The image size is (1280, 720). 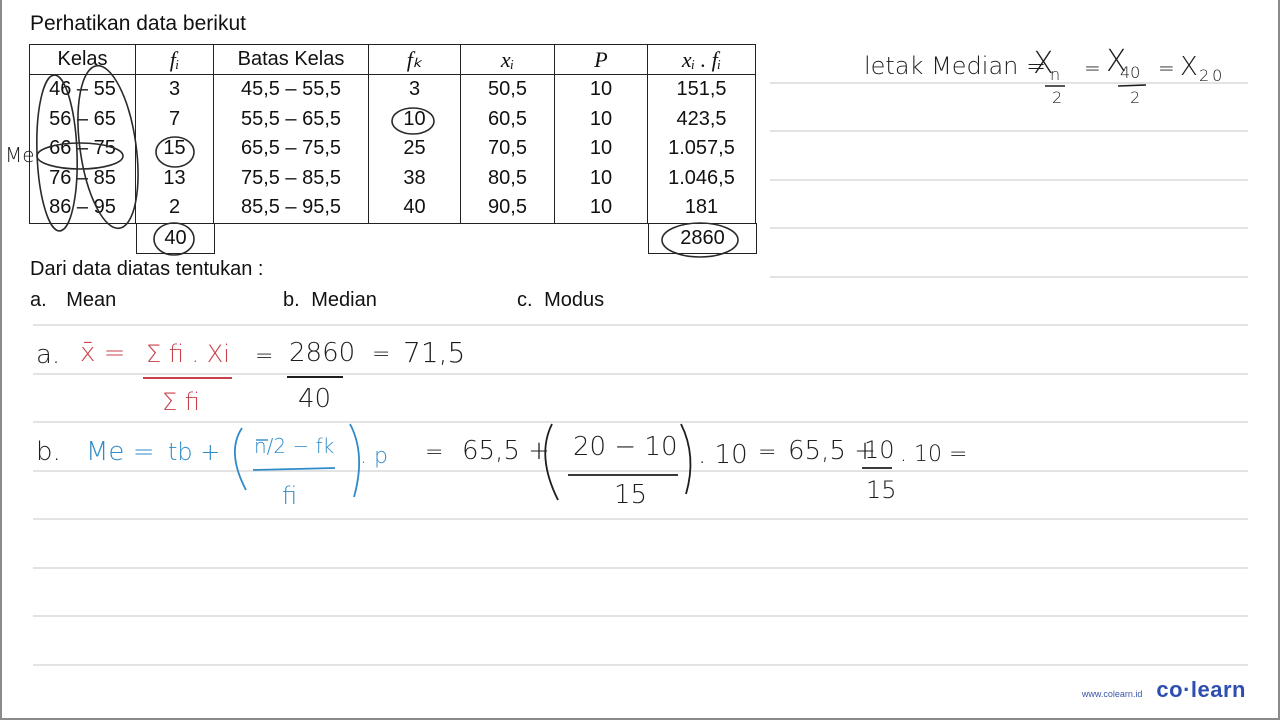 What do you see at coordinates (188, 354) in the screenshot?
I see `mean-formula-numerator: Σ fi . Xi` at bounding box center [188, 354].